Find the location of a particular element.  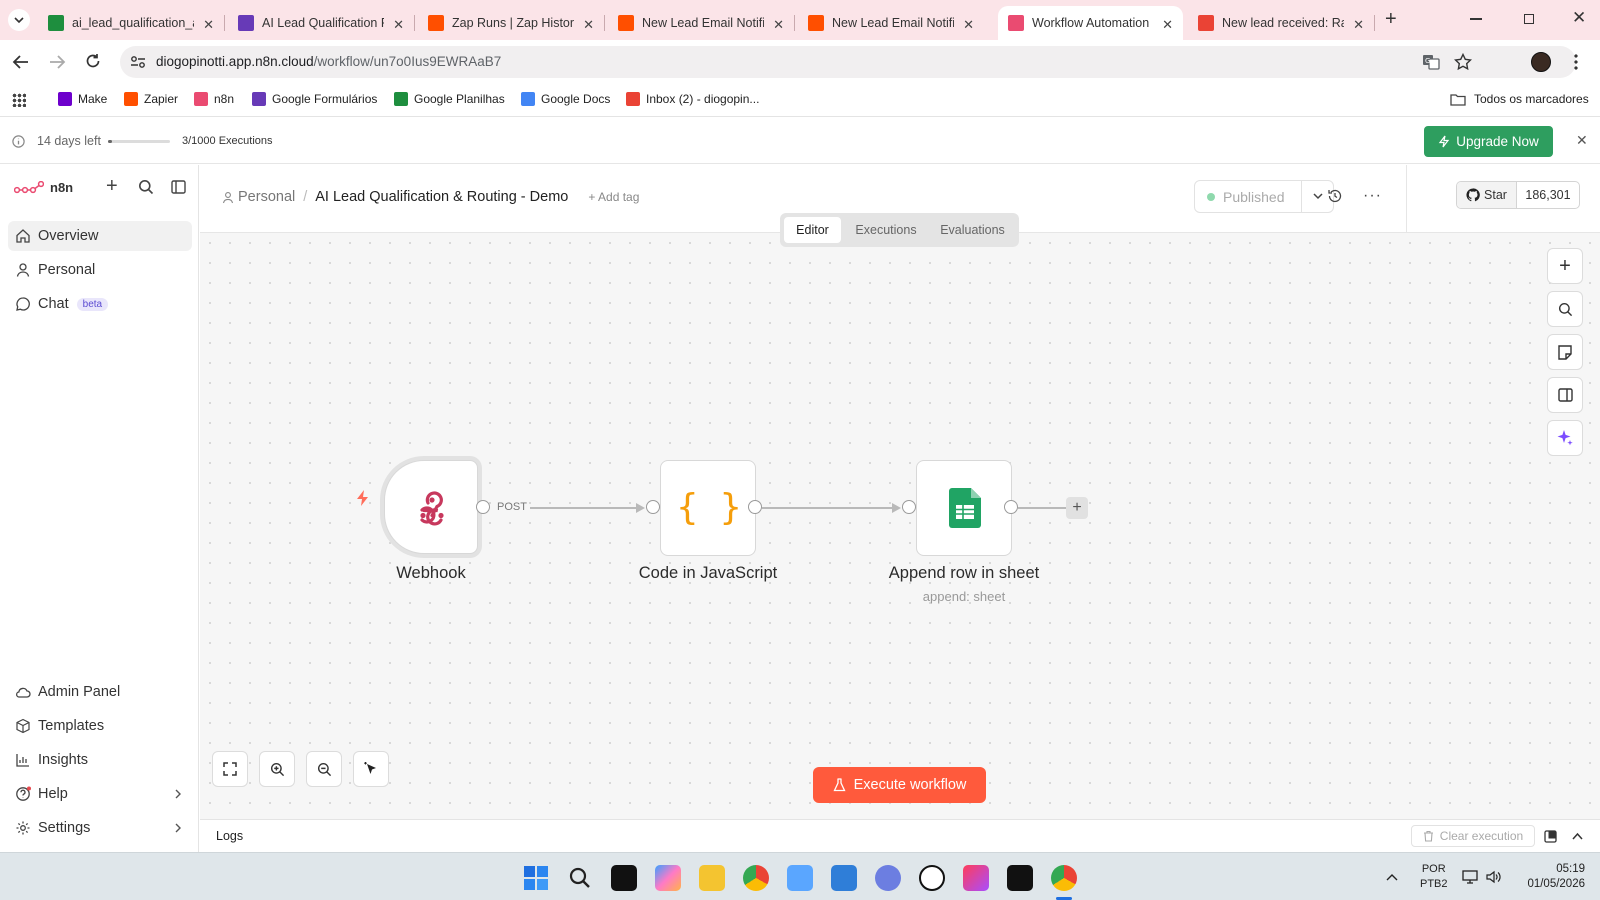

profile-avatar is located at coordinates (1541, 62).